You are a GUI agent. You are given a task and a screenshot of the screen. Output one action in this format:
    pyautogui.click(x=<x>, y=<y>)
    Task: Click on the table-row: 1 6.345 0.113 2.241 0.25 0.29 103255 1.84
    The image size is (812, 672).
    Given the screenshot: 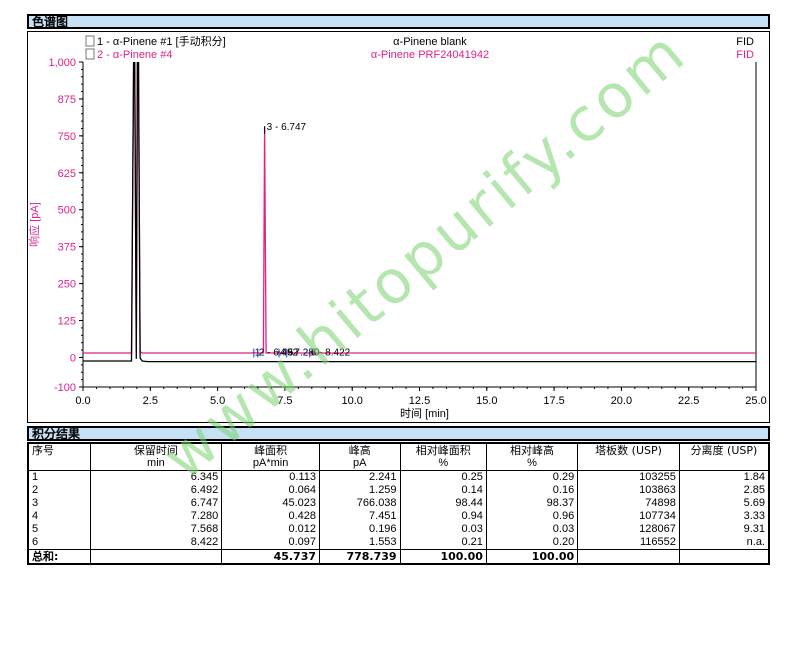 What is the action you would take?
    pyautogui.click(x=398, y=477)
    